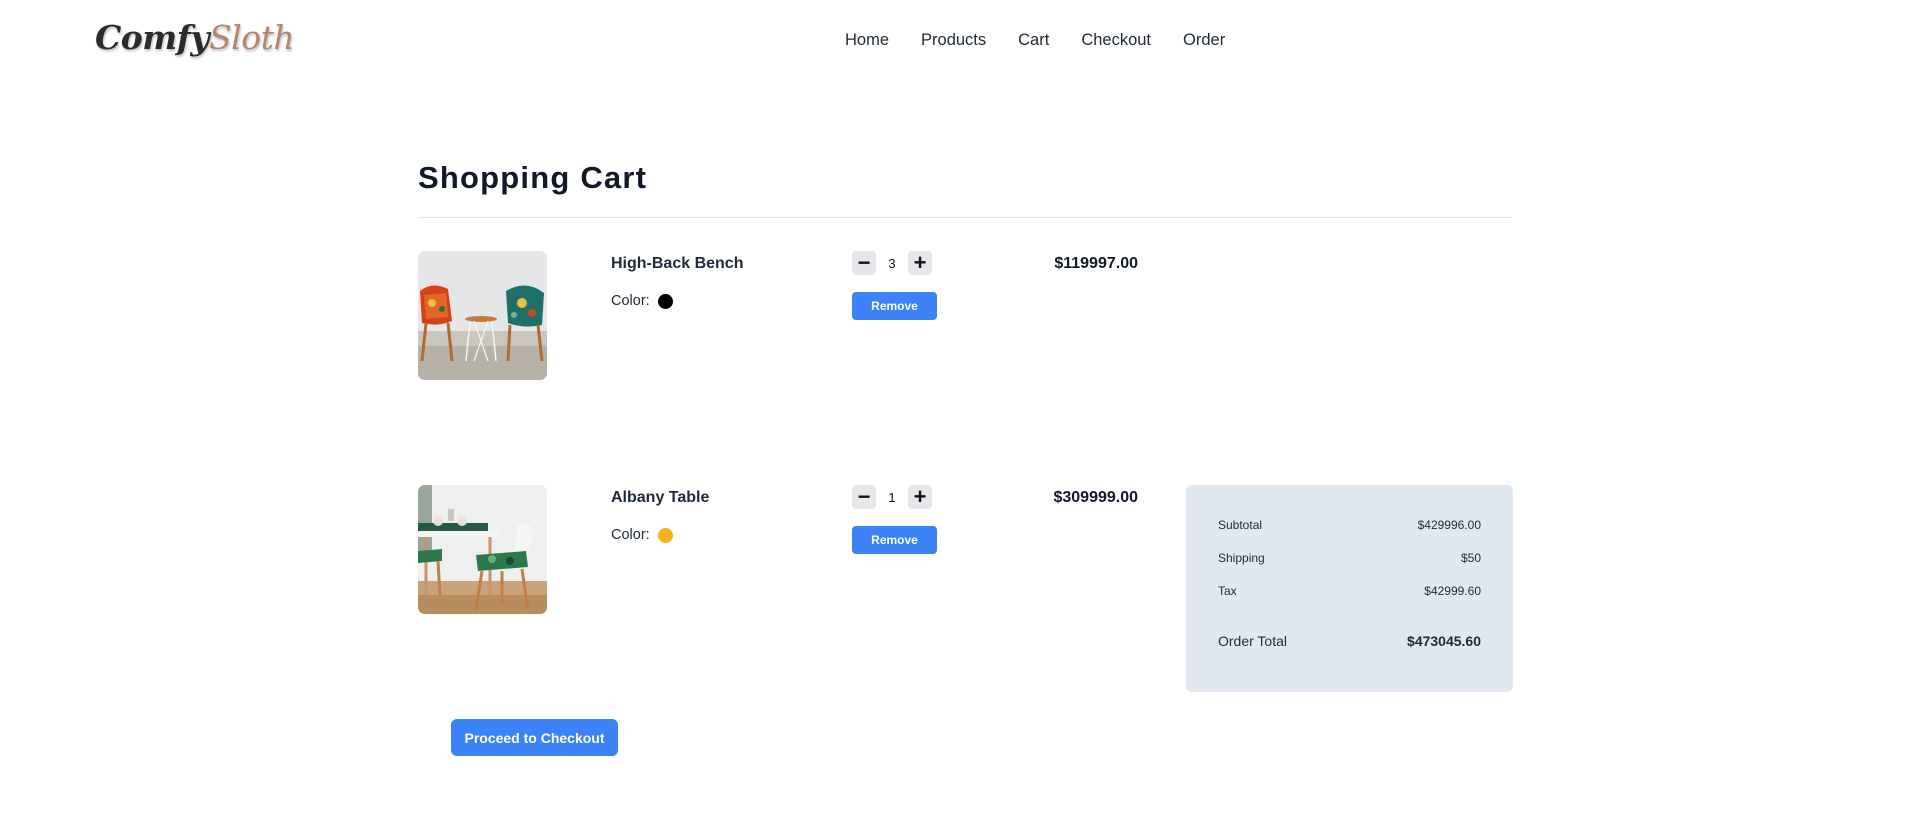 This screenshot has width=1916, height=816. Describe the element at coordinates (1241, 558) in the screenshot. I see `shipping-label: Shipping` at that location.